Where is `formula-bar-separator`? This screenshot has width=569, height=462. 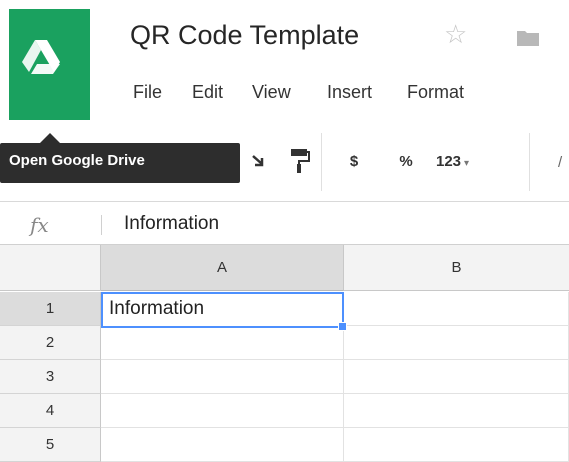 formula-bar-separator is located at coordinates (101, 225).